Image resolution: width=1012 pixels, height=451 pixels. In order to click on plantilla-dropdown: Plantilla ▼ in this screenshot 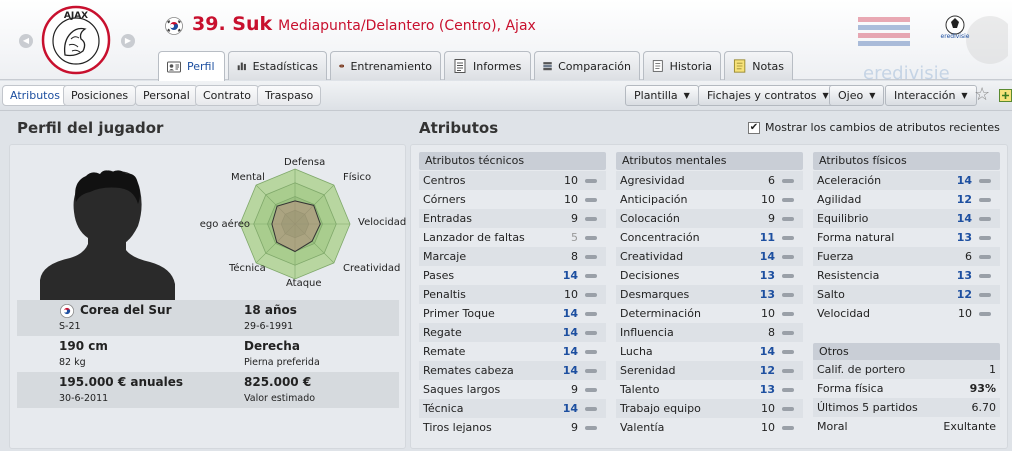, I will do `click(662, 95)`.